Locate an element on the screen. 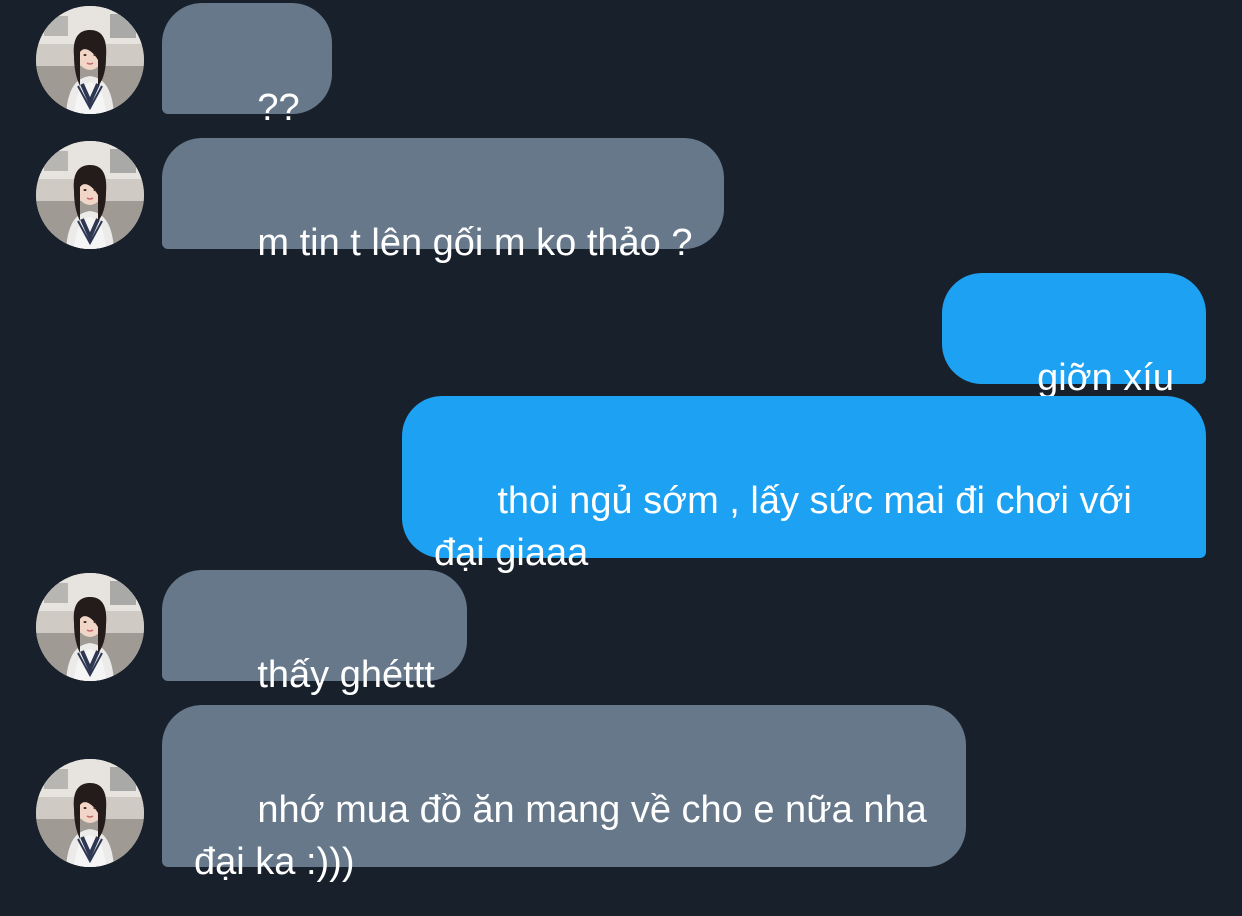 The image size is (1242, 916). message-text: m tin t lên gối m ko thảo ? is located at coordinates (475, 243).